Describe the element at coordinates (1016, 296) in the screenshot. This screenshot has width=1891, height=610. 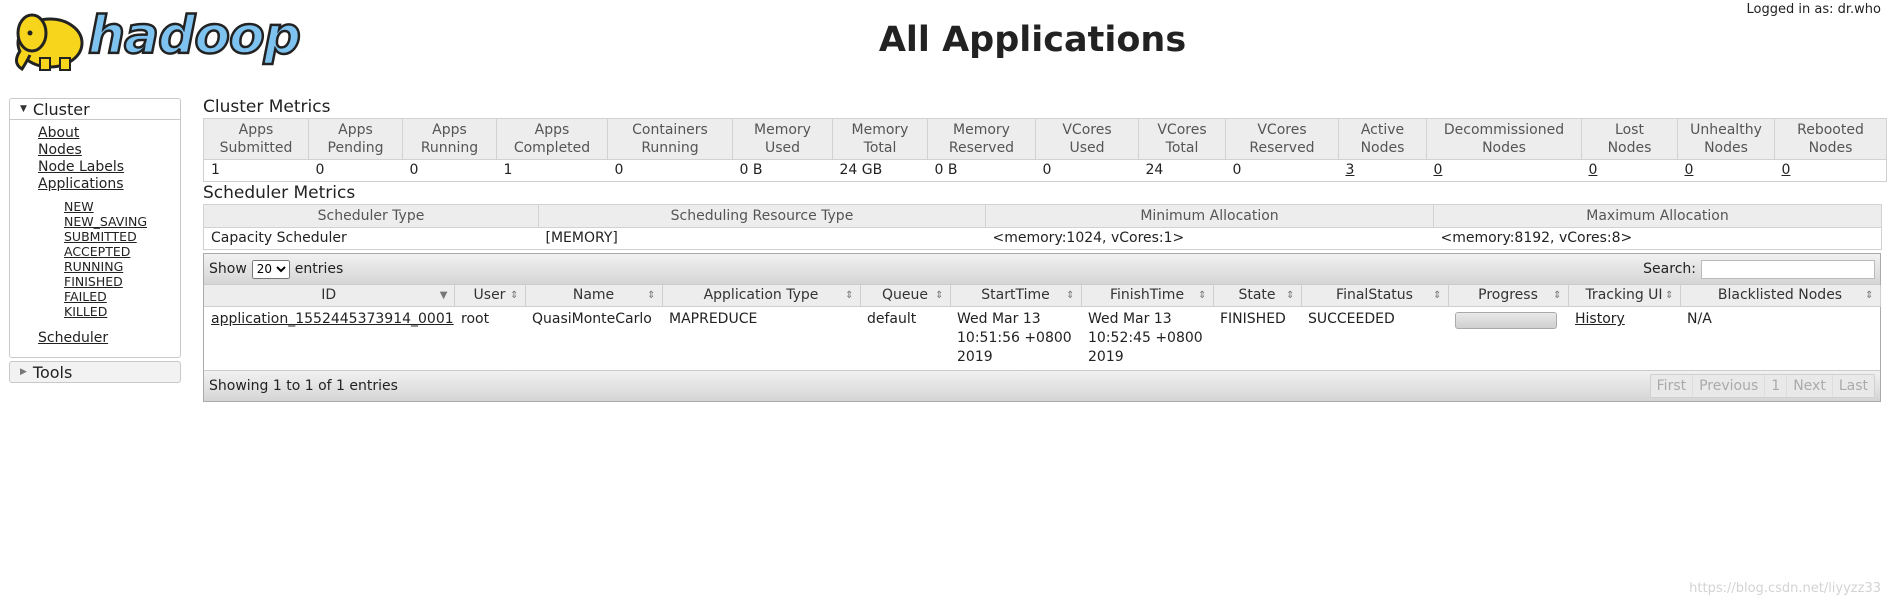
I see `column-header-starttime: StartTime ⇕` at that location.